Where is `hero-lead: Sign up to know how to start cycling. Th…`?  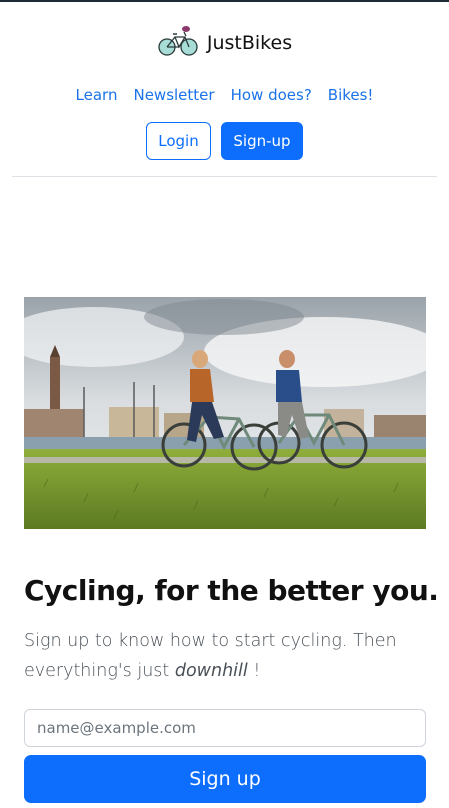
hero-lead: Sign up to know how to start cycling. Th… is located at coordinates (229, 656).